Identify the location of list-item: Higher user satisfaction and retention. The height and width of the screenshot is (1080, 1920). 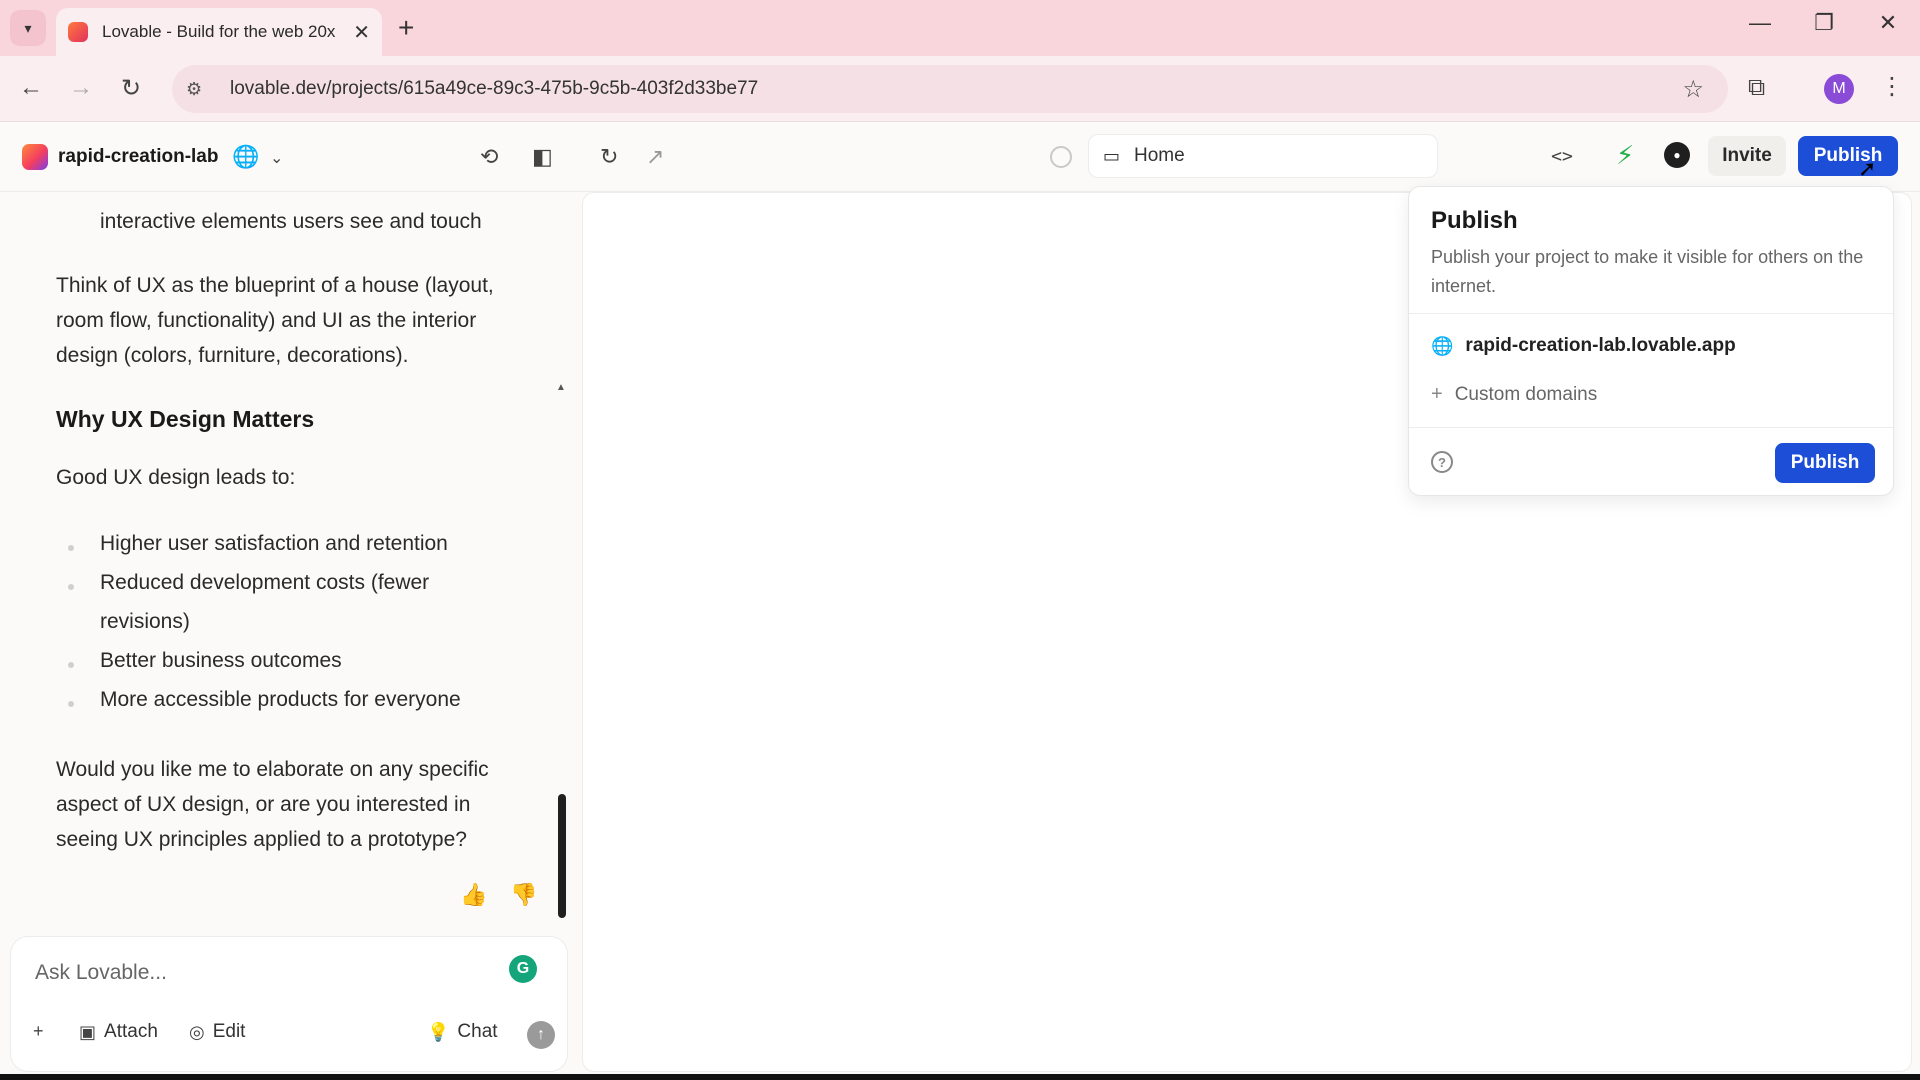
(274, 543).